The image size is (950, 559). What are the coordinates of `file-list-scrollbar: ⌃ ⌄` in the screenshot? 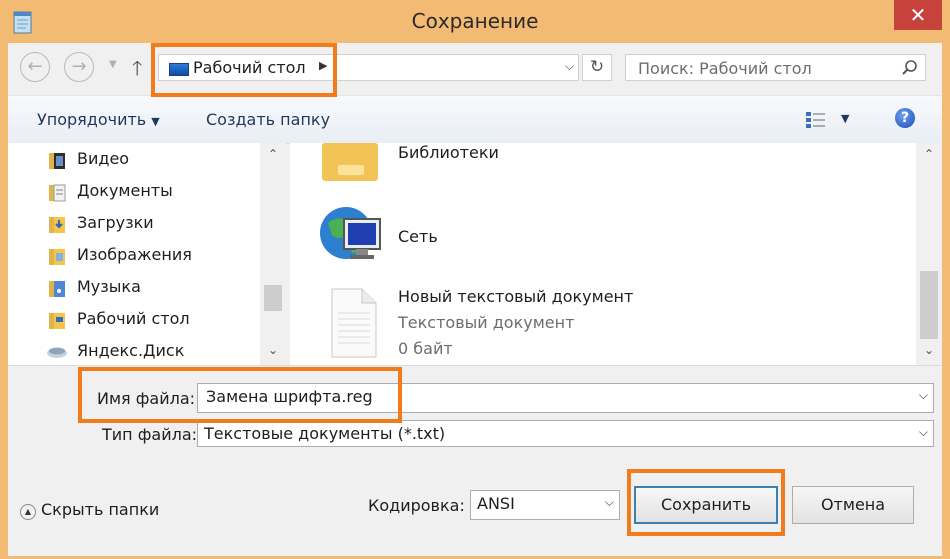 It's located at (929, 254).